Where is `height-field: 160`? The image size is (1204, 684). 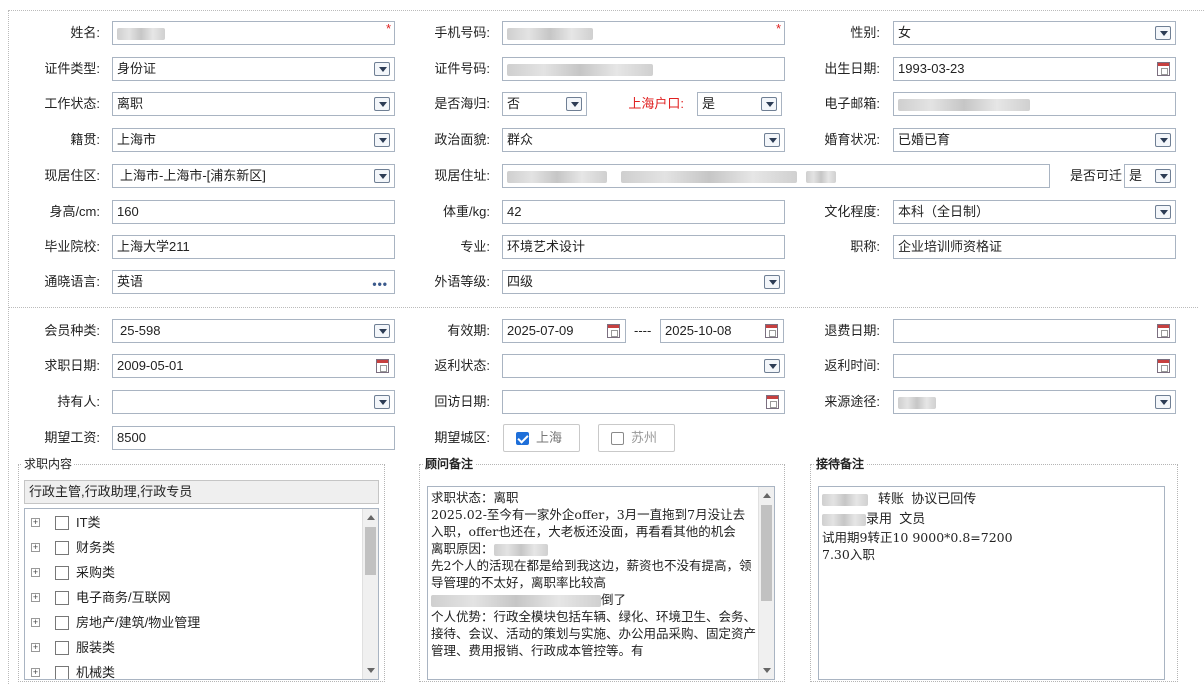 height-field: 160 is located at coordinates (253, 212).